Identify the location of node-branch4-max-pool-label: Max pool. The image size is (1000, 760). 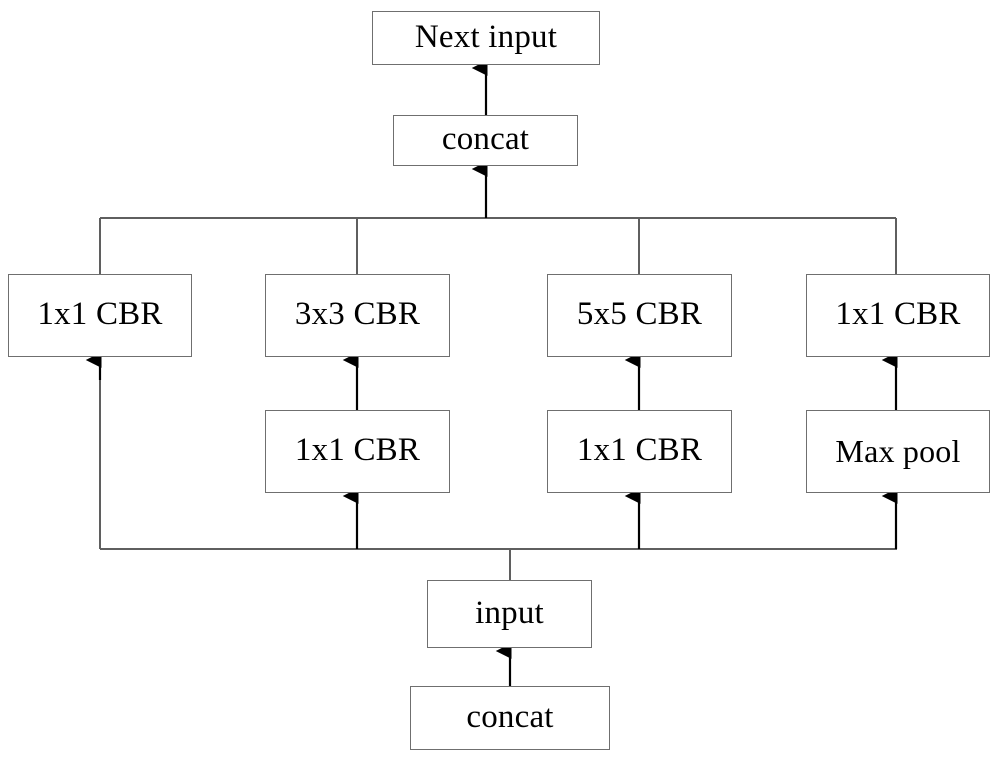
(898, 450).